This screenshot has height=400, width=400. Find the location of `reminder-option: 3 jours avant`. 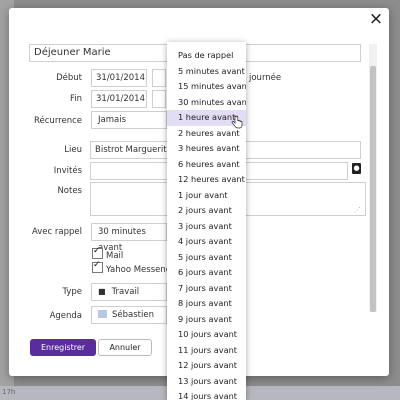

reminder-option: 3 jours avant is located at coordinates (206, 227).